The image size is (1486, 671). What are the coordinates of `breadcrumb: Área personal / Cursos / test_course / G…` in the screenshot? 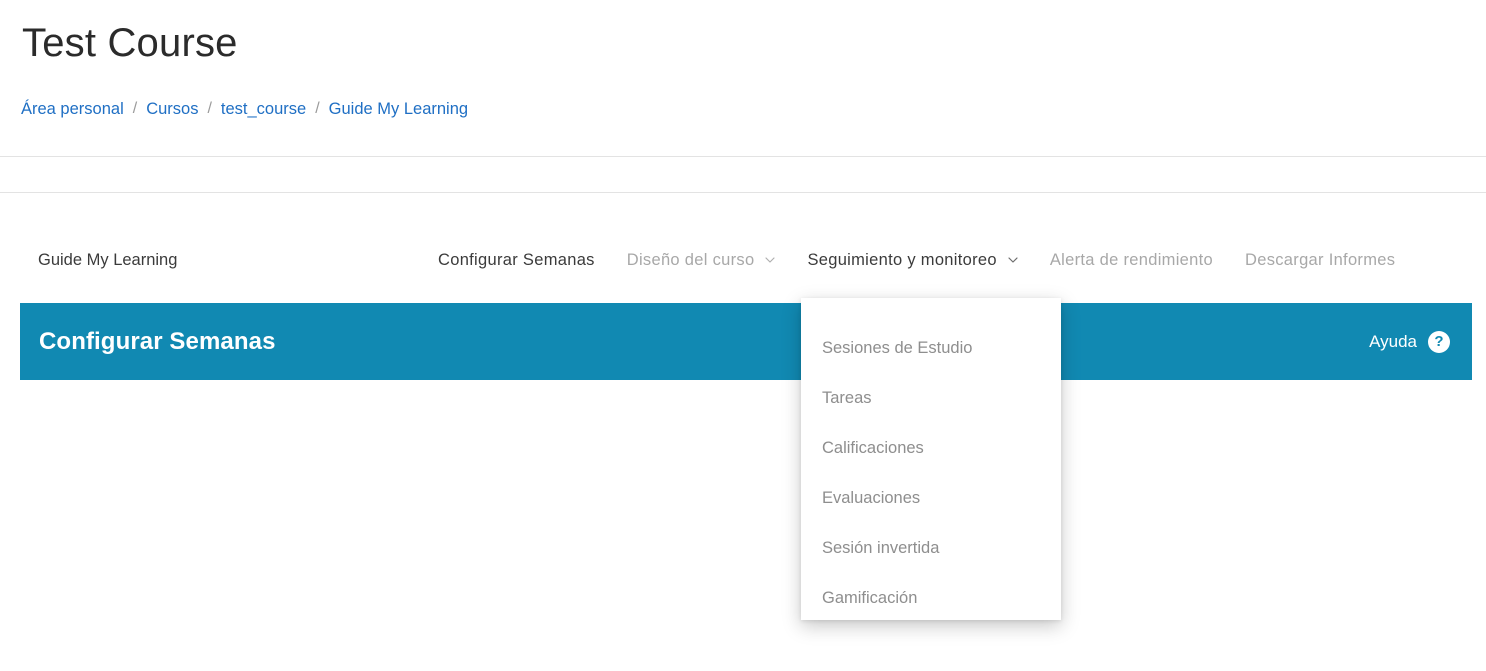 It's located at (244, 109).